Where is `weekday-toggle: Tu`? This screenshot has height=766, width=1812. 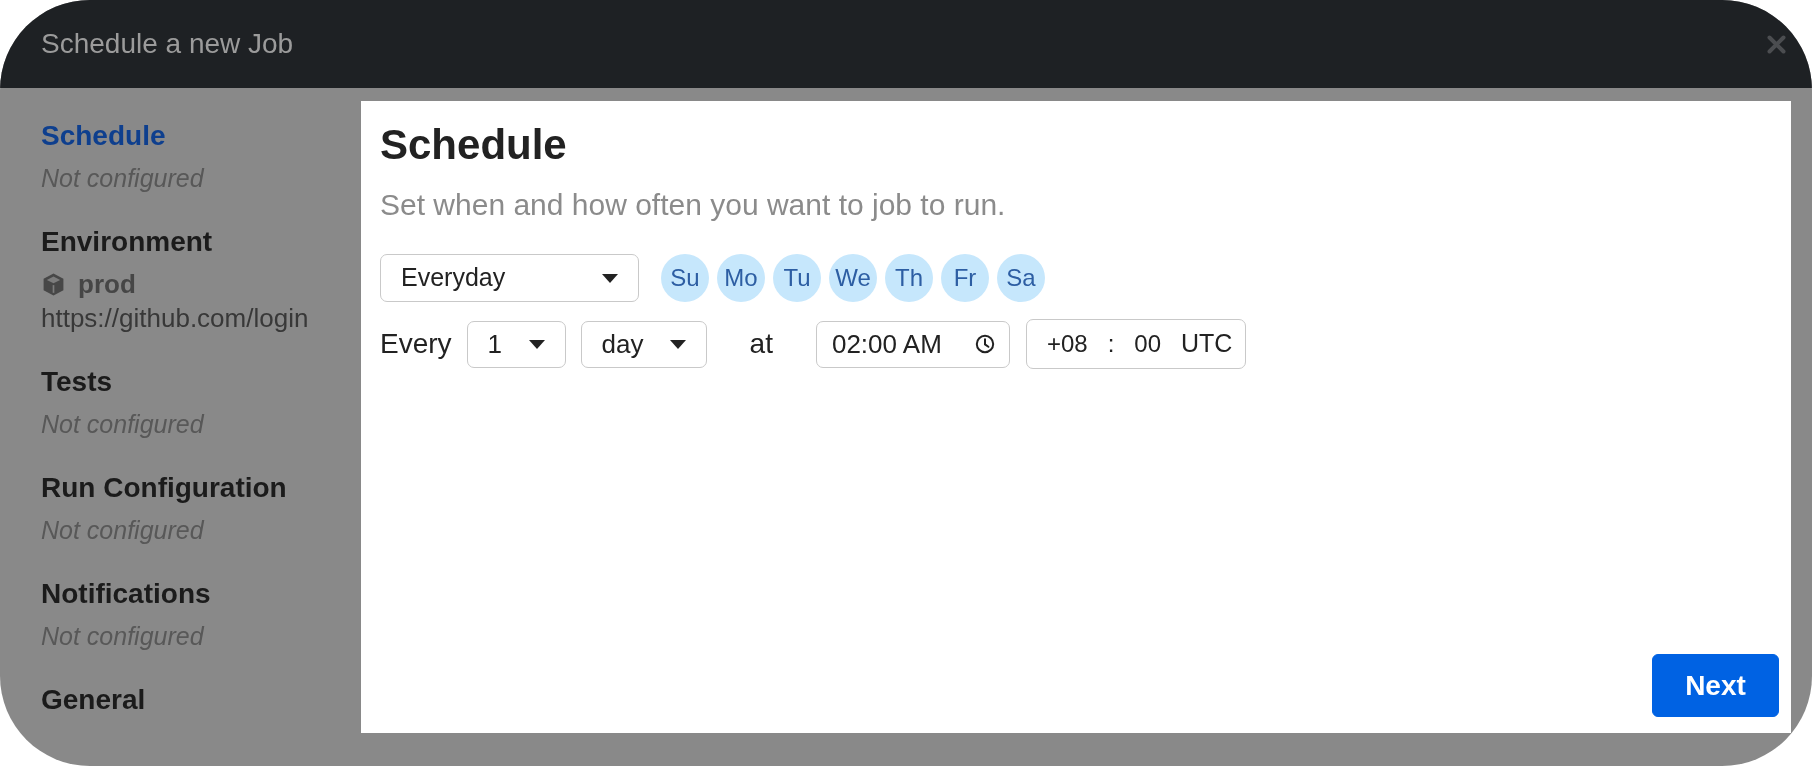
weekday-toggle: Tu is located at coordinates (797, 278).